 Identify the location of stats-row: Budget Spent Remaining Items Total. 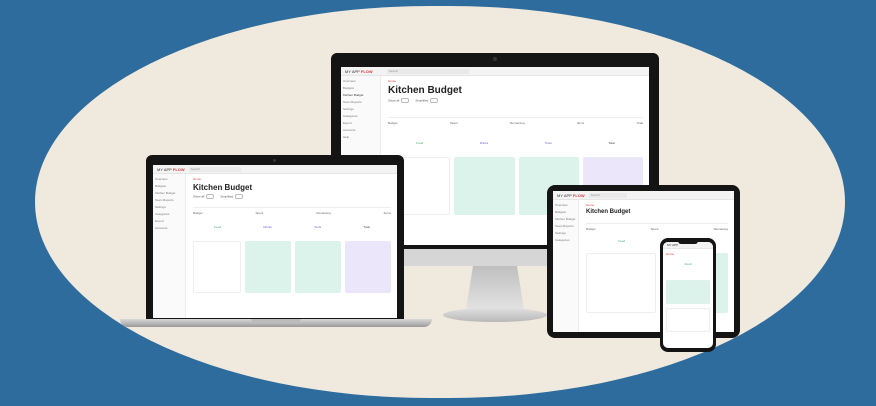
(515, 121).